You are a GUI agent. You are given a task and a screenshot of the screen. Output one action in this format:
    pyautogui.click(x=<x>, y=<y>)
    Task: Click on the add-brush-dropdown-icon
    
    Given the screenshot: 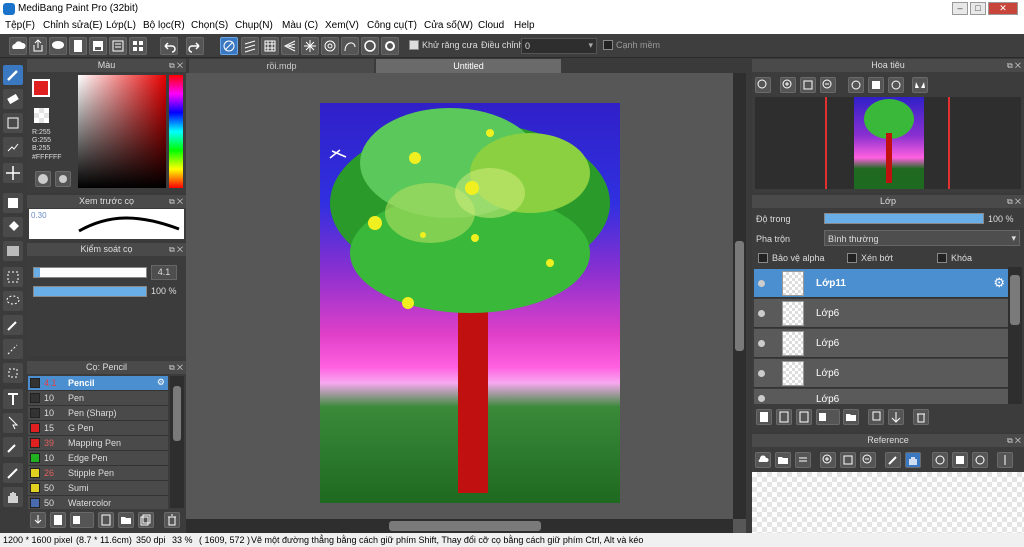 What is the action you would take?
    pyautogui.click(x=82, y=520)
    